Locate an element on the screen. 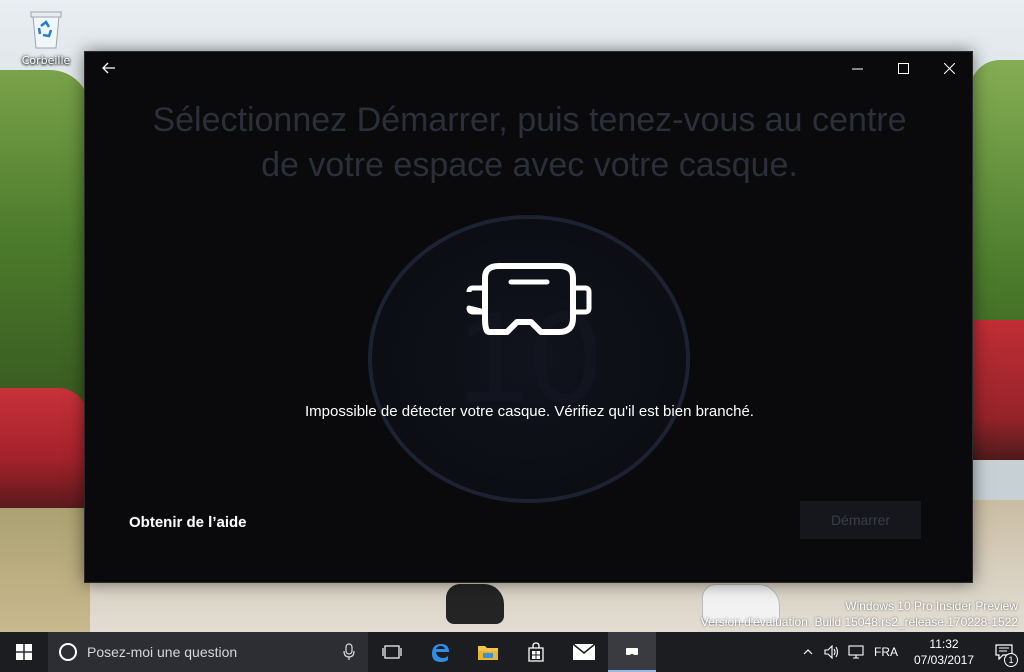 This screenshot has width=1024, height=672. task-view-icon is located at coordinates (392, 652).